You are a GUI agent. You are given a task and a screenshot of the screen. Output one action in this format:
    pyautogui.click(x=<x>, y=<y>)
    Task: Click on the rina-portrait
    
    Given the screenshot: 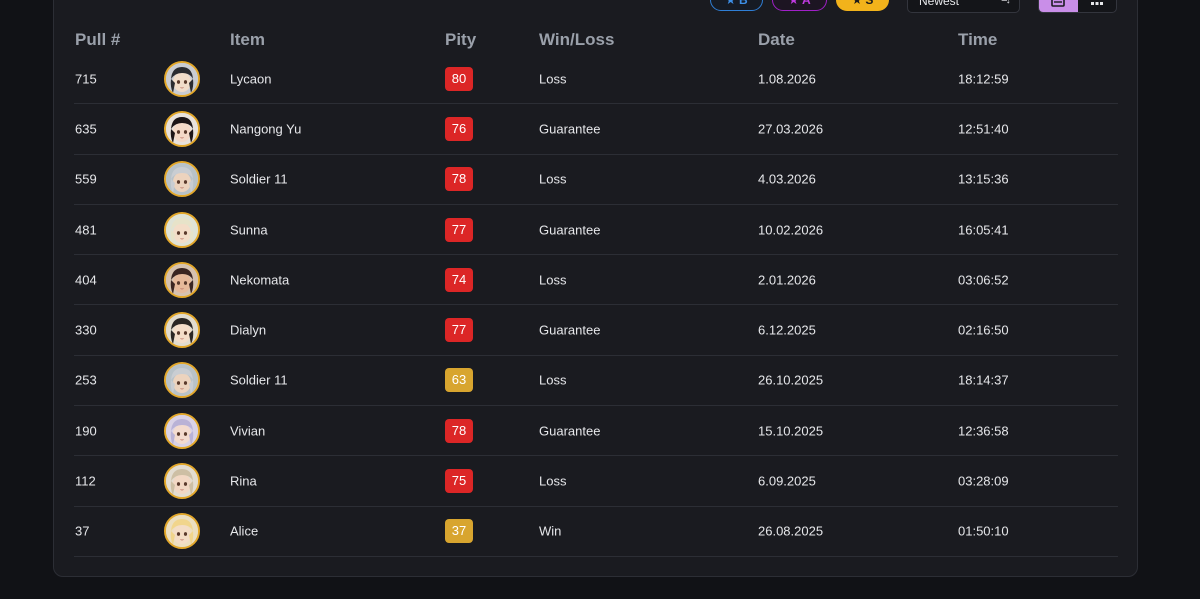 What is the action you would take?
    pyautogui.click(x=182, y=481)
    